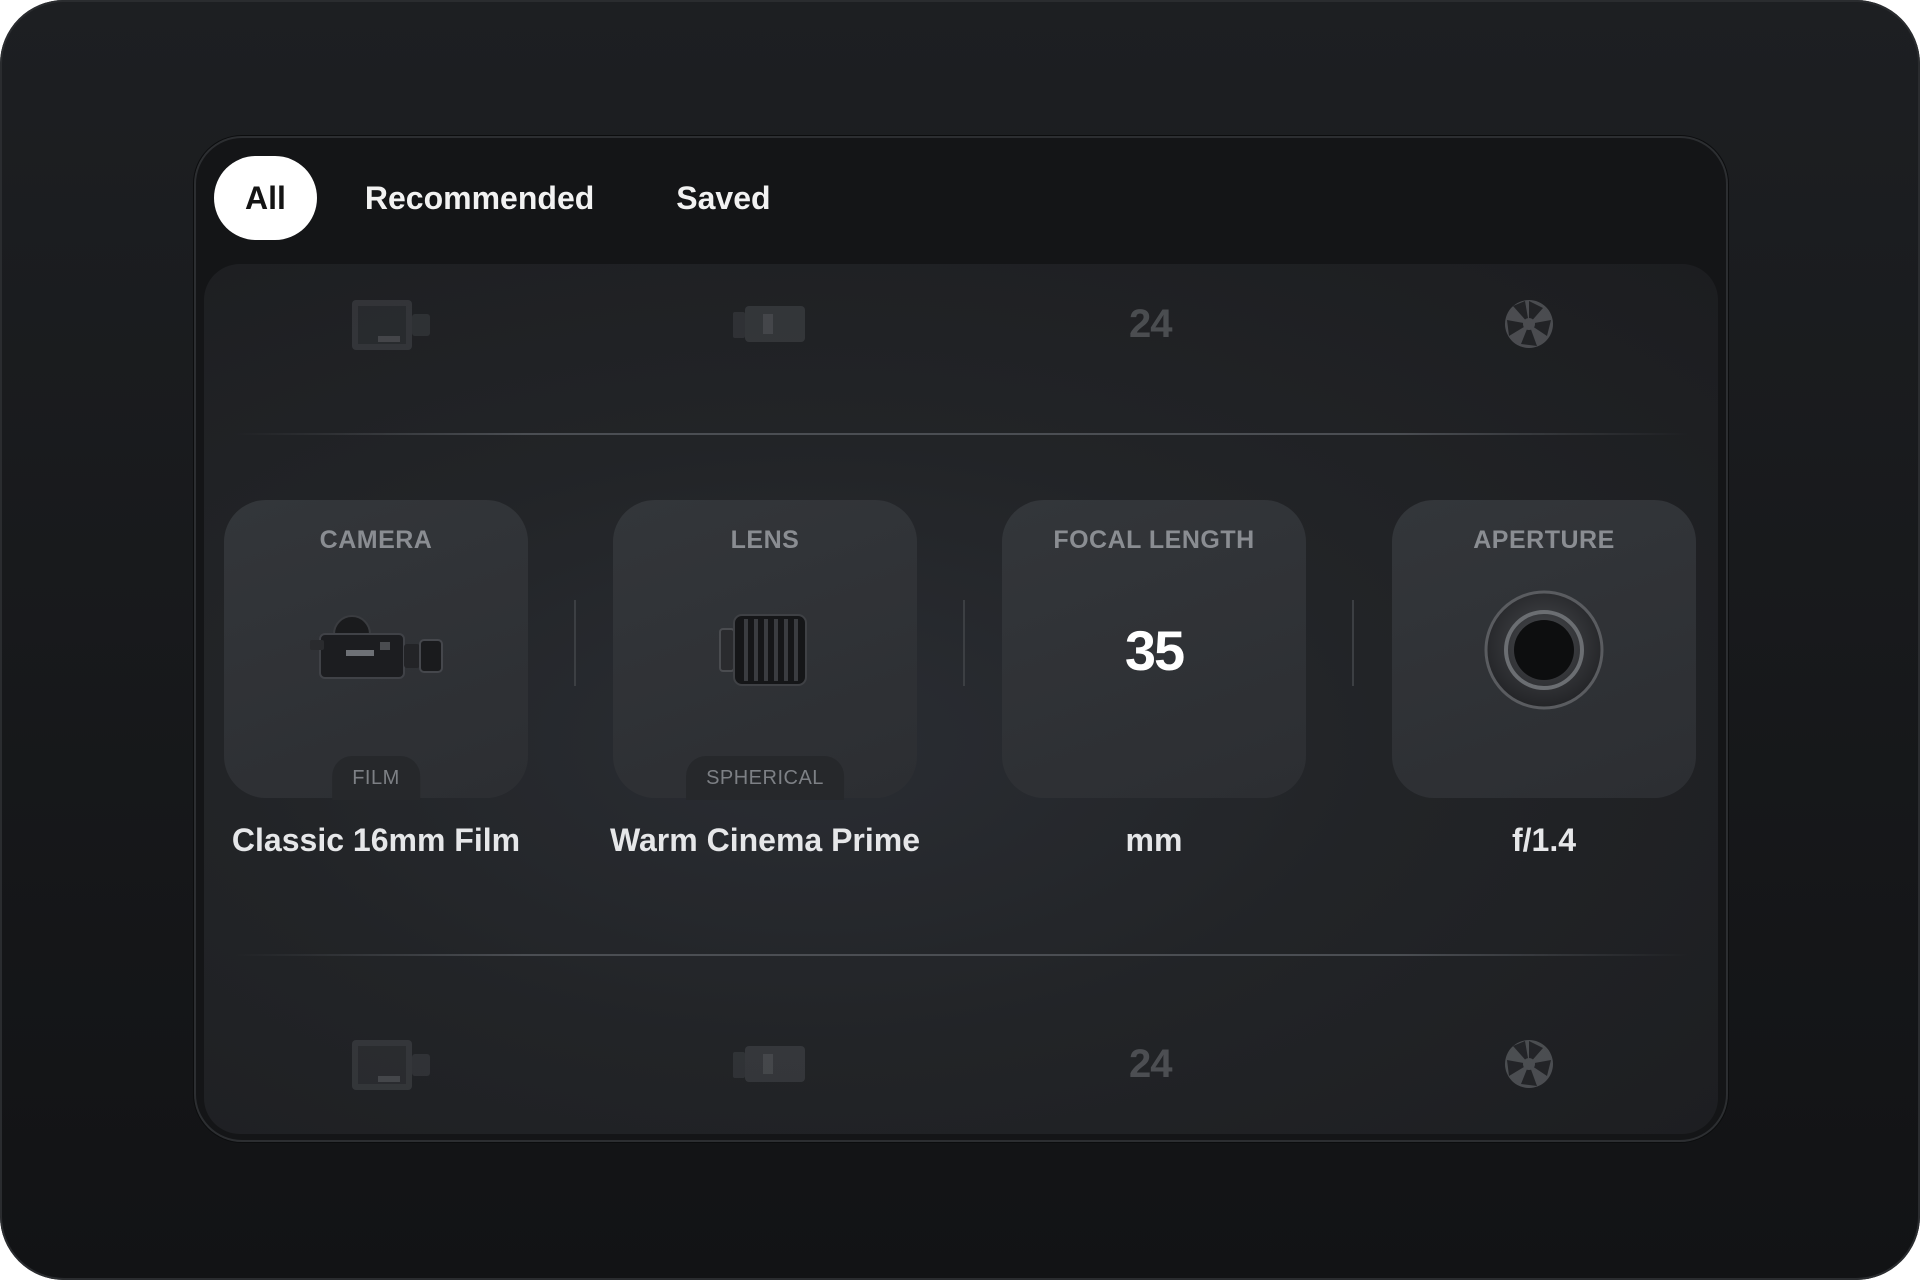  What do you see at coordinates (376, 778) in the screenshot?
I see `camera-type-badge: FILM` at bounding box center [376, 778].